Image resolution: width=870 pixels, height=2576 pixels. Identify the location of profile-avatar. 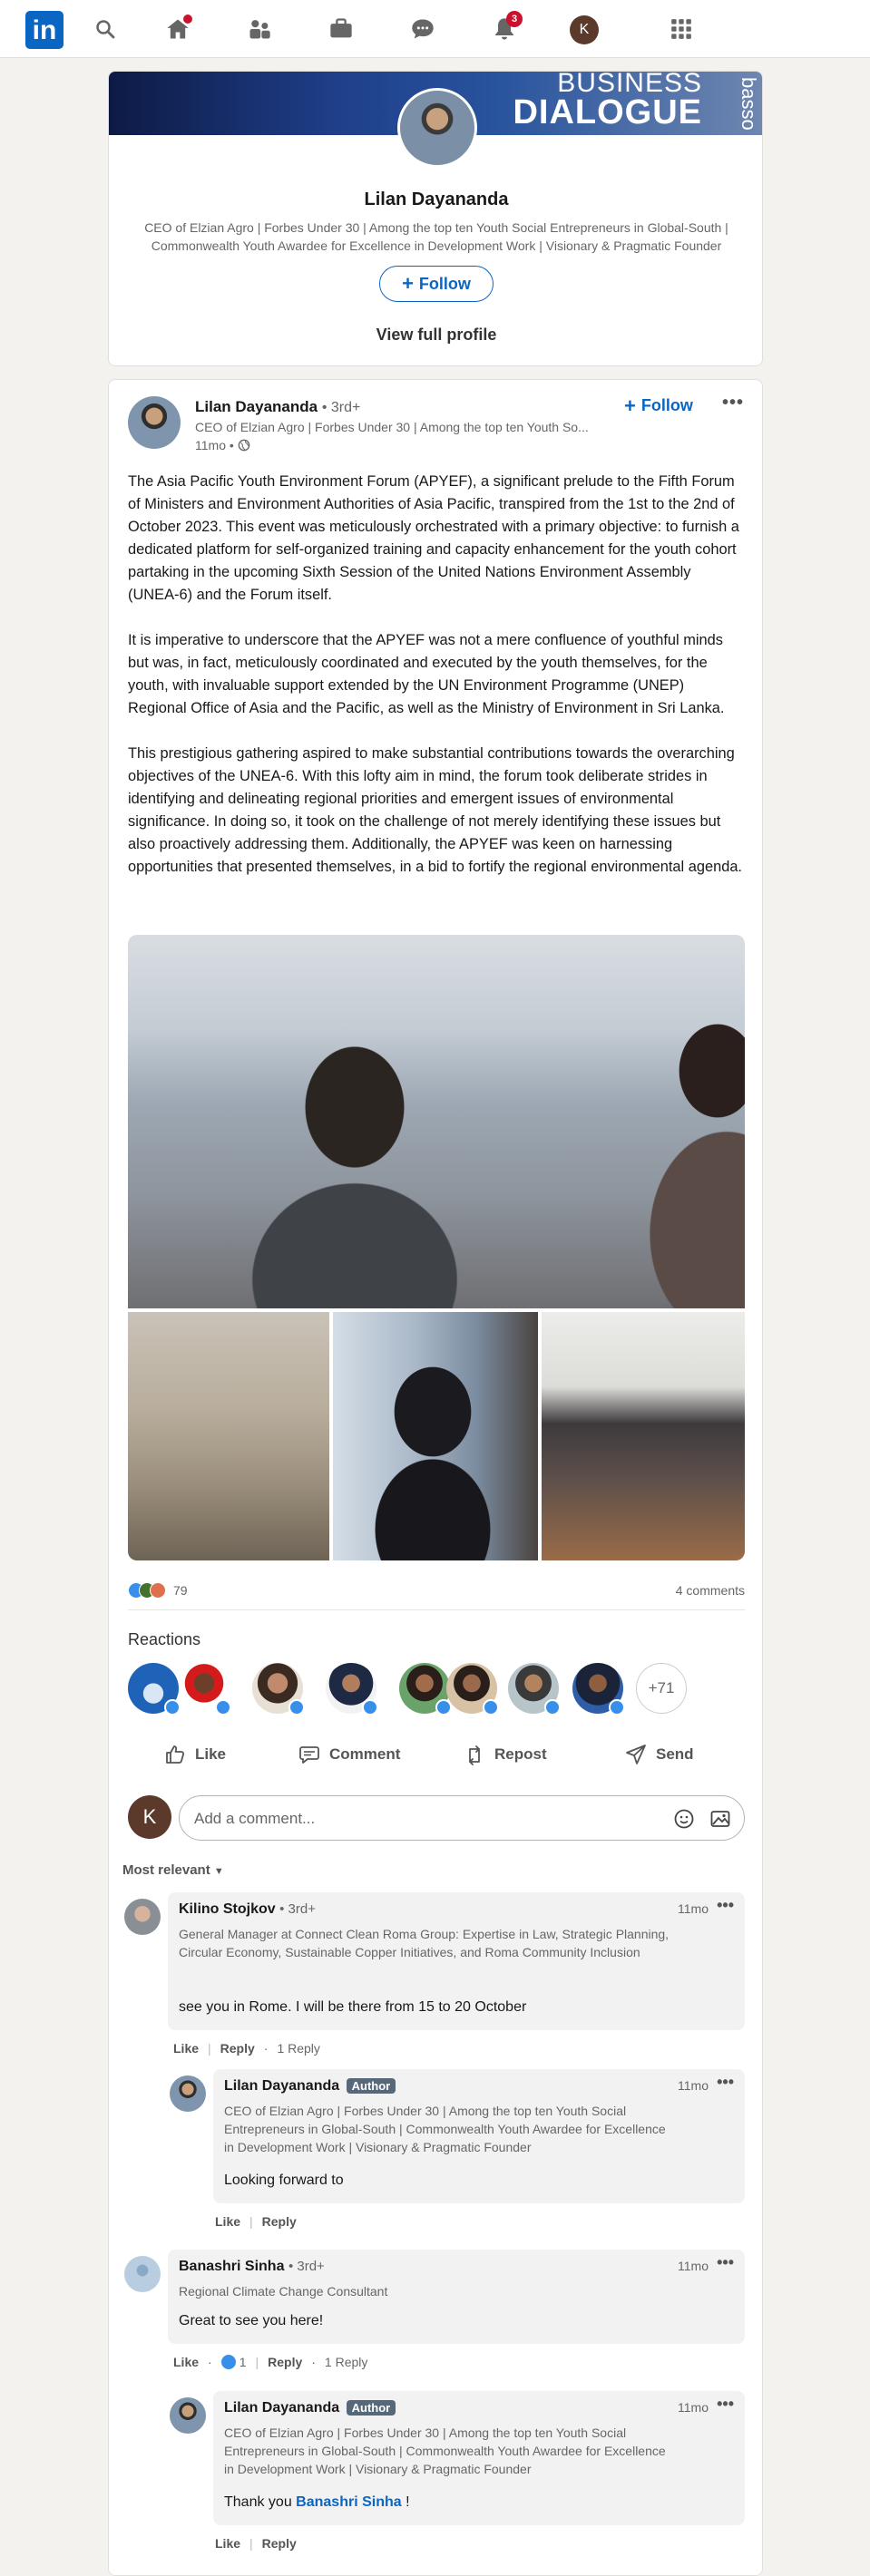
(437, 128).